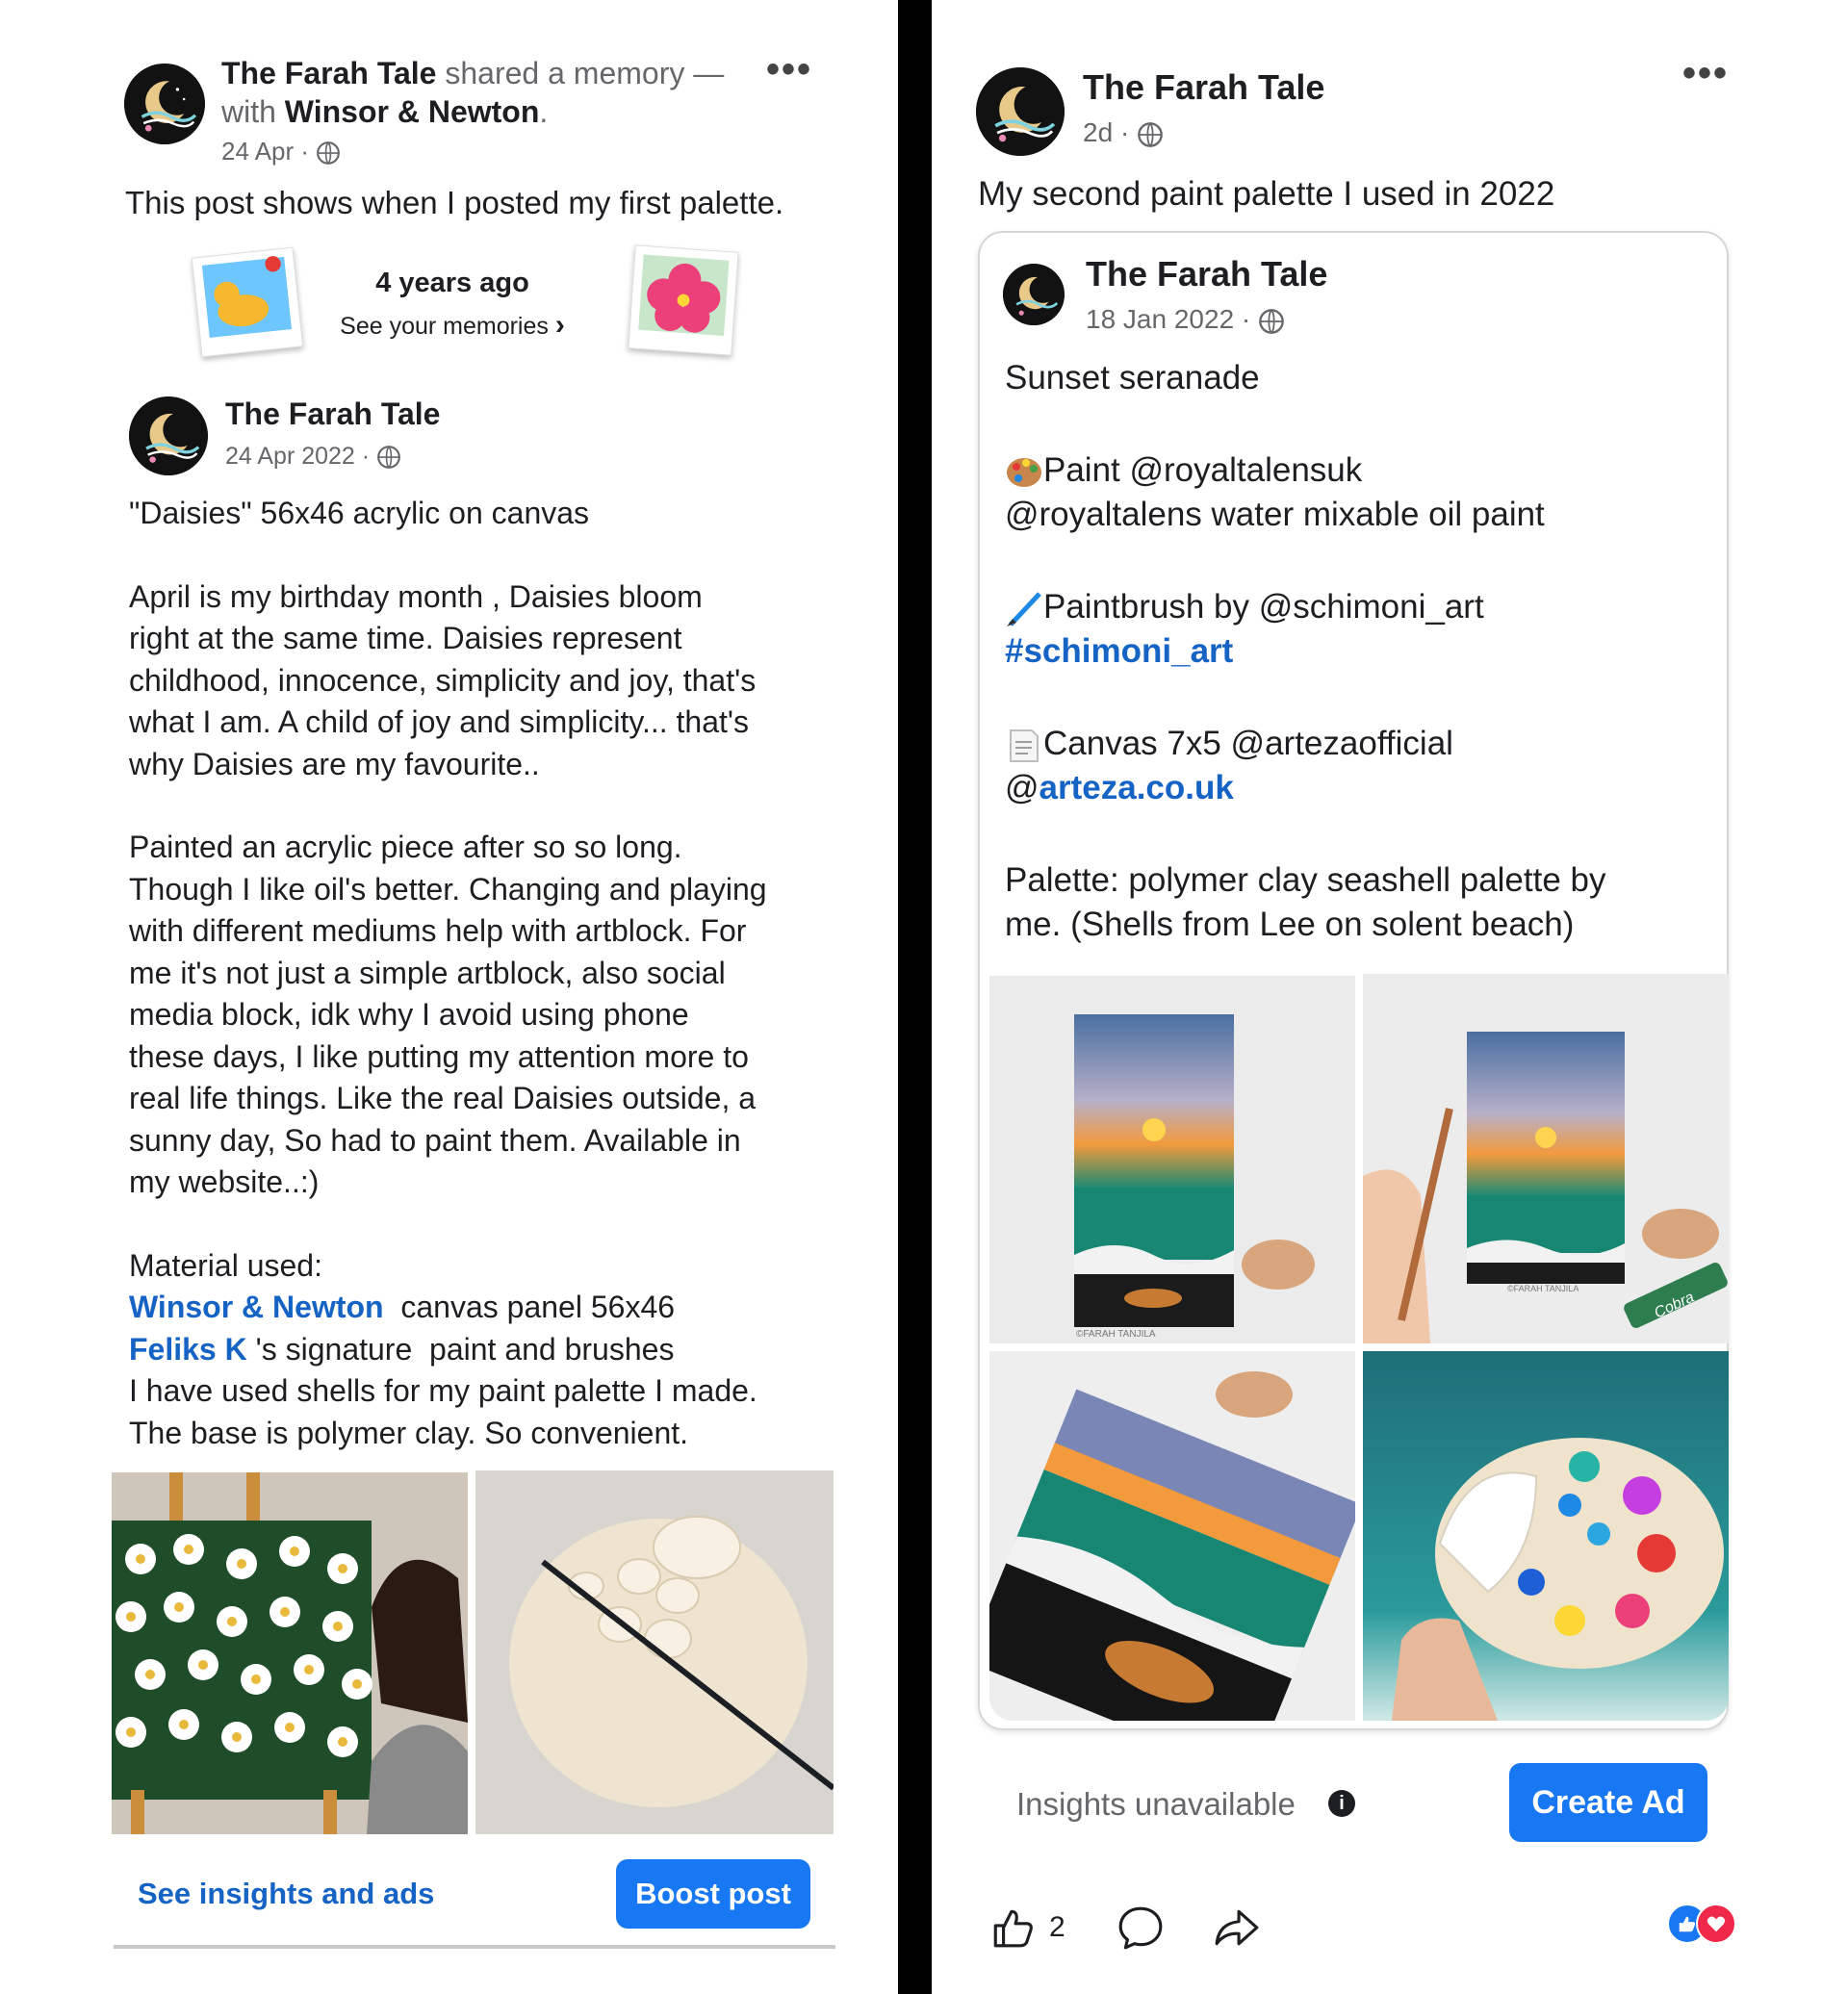 The height and width of the screenshot is (1994, 1848). I want to click on share-icon, so click(1237, 1927).